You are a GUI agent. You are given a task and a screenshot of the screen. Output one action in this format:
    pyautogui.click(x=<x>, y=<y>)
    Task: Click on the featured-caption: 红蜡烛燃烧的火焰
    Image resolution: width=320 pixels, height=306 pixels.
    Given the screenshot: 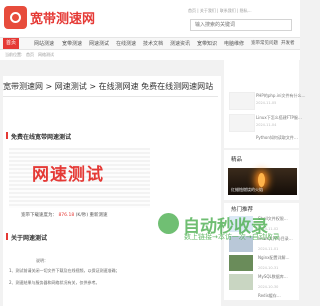 What is the action you would take?
    pyautogui.click(x=247, y=190)
    